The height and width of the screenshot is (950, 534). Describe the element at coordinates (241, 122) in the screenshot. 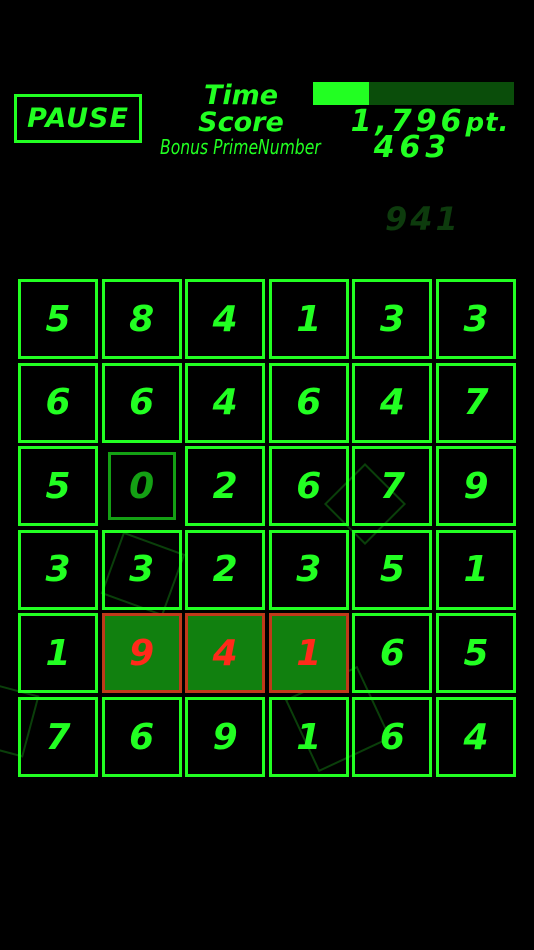

I see `score-label: Score` at that location.